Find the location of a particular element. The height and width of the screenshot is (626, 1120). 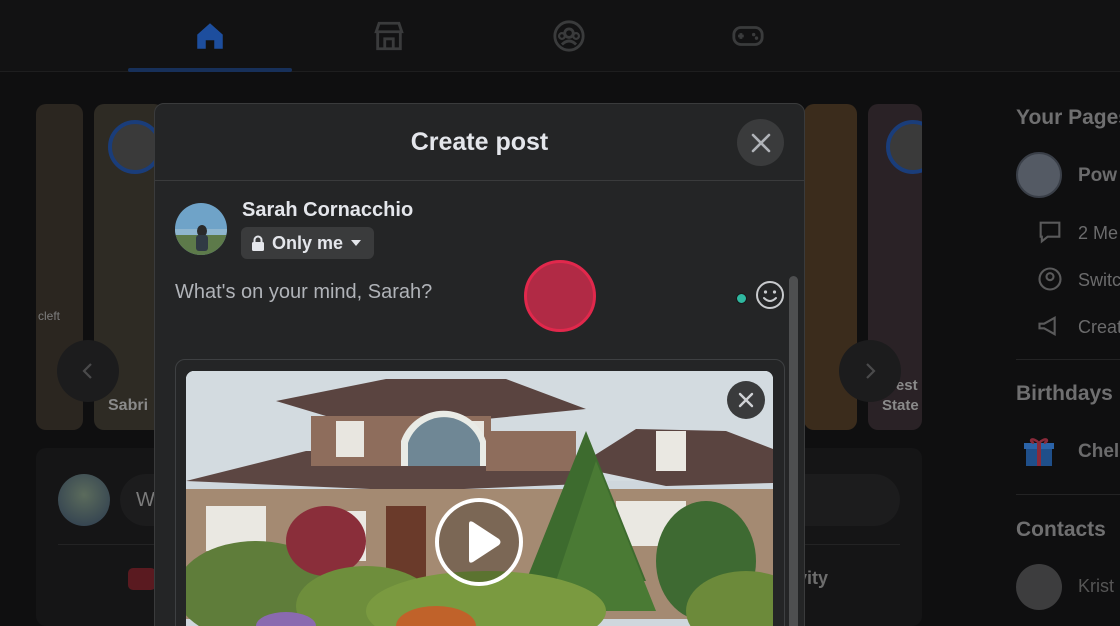

groups-icon is located at coordinates (569, 36).